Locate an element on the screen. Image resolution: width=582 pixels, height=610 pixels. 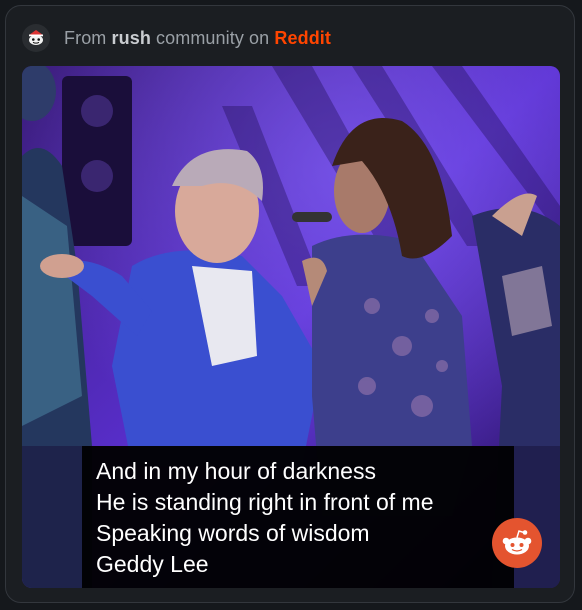
reddit-badge is located at coordinates (517, 543).